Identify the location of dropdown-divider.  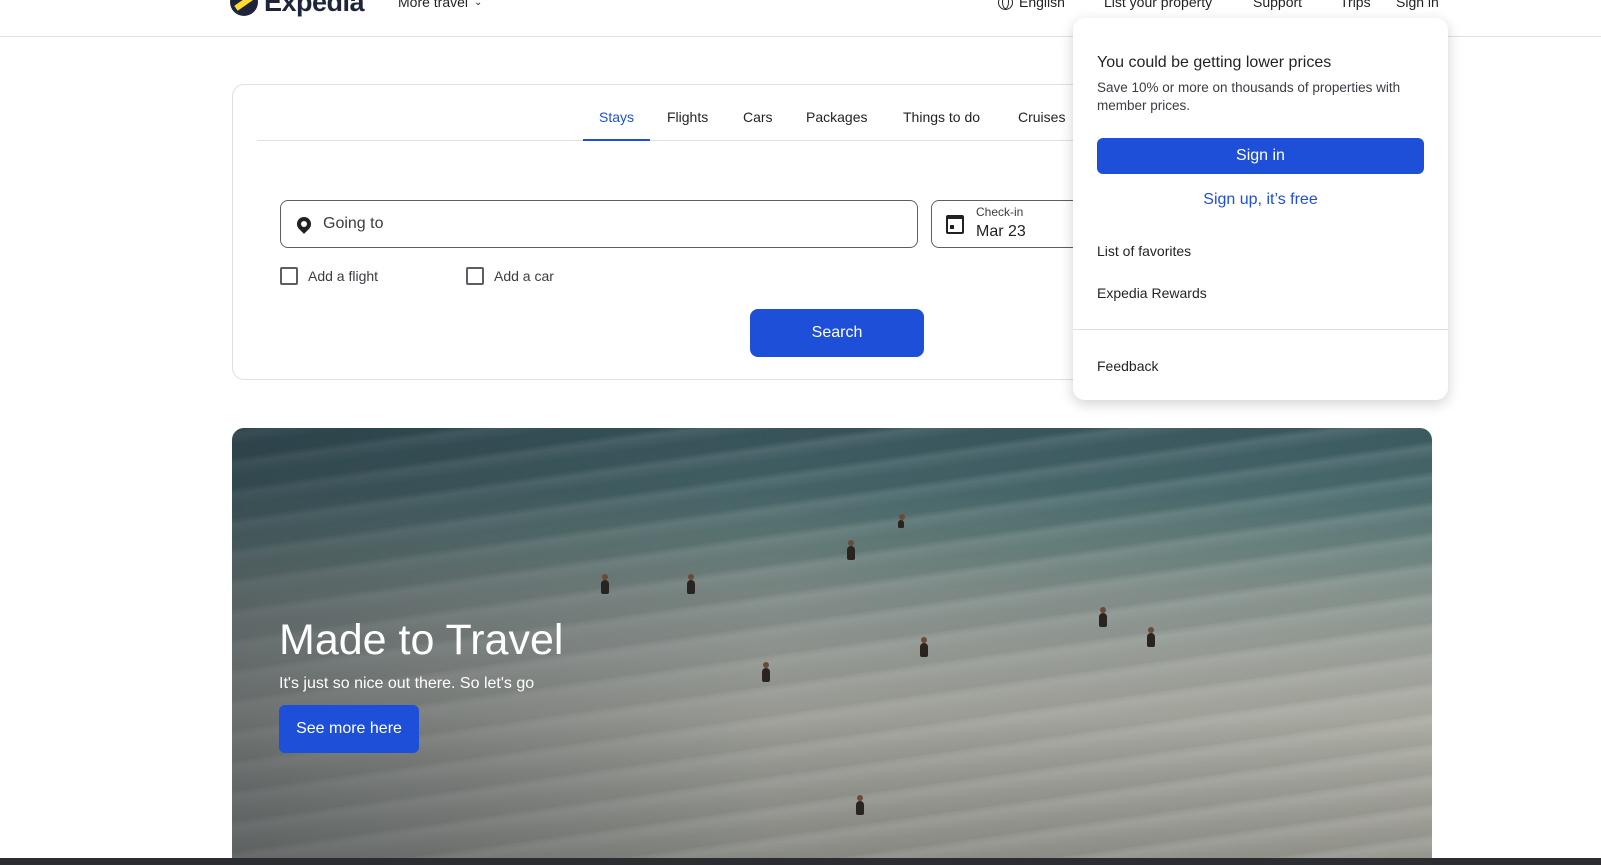
(1260, 329).